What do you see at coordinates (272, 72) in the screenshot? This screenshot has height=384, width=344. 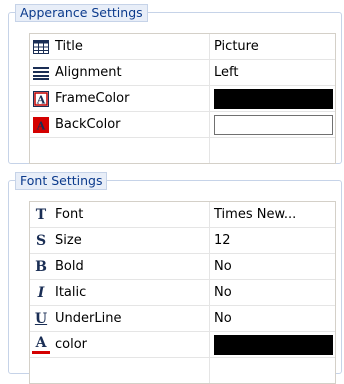 I see `property-value: Left` at bounding box center [272, 72].